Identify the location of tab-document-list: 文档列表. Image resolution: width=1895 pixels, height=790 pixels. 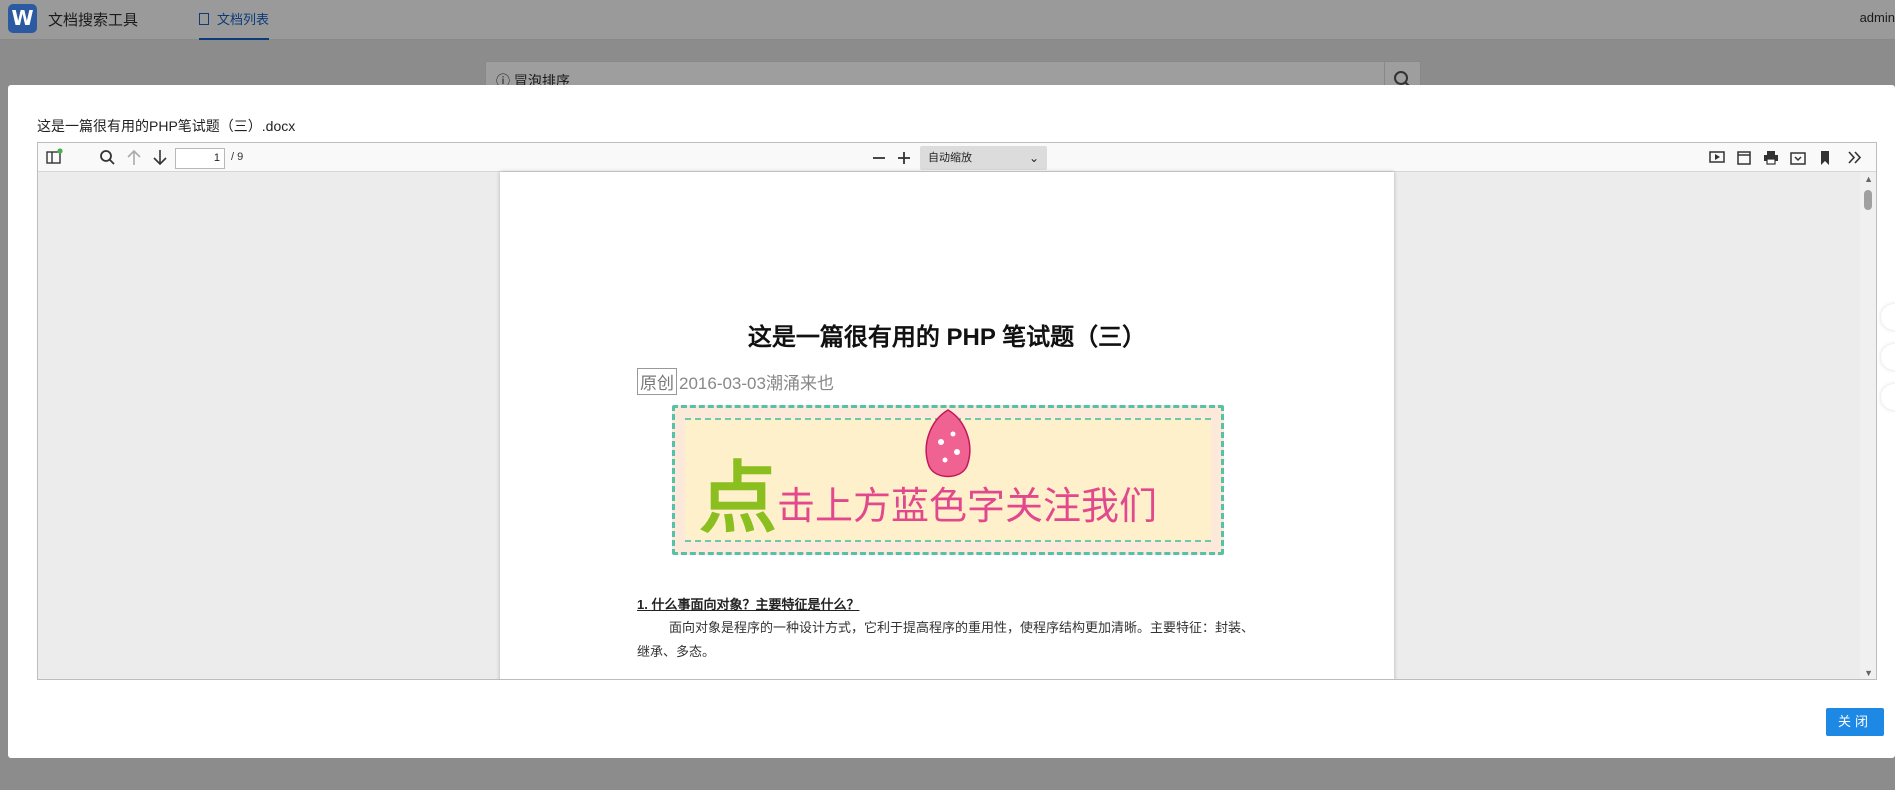
(234, 20).